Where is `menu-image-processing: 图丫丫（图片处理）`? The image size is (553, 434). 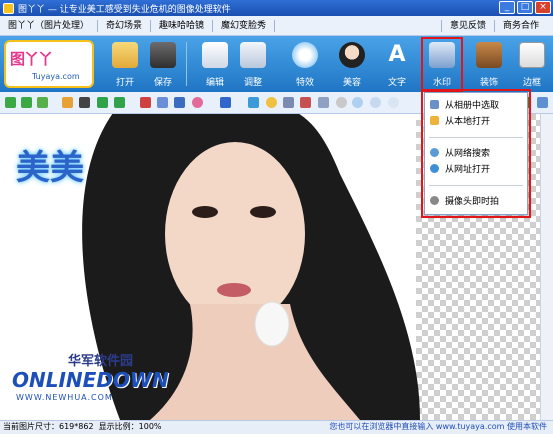
menu-image-processing: 图丫丫（图片处理） is located at coordinates (49, 25).